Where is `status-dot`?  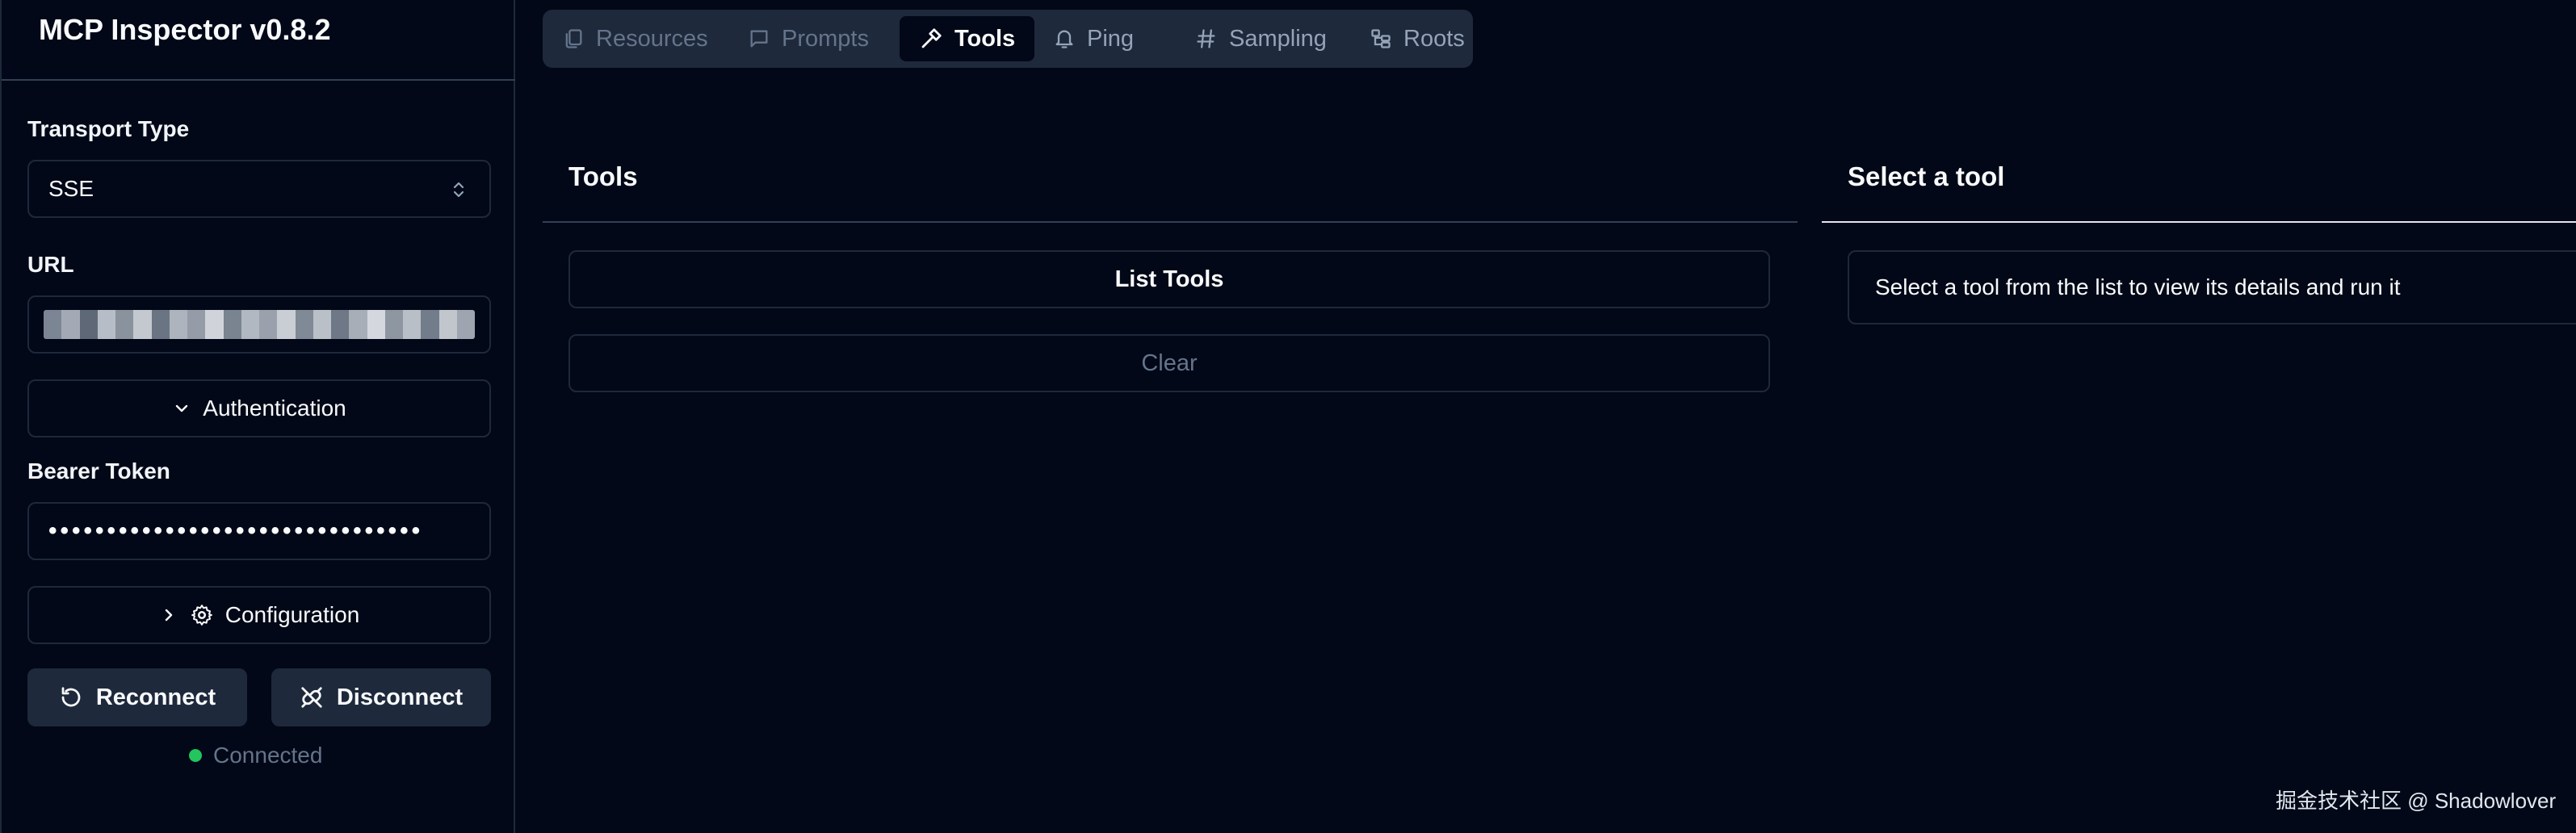
status-dot is located at coordinates (195, 755).